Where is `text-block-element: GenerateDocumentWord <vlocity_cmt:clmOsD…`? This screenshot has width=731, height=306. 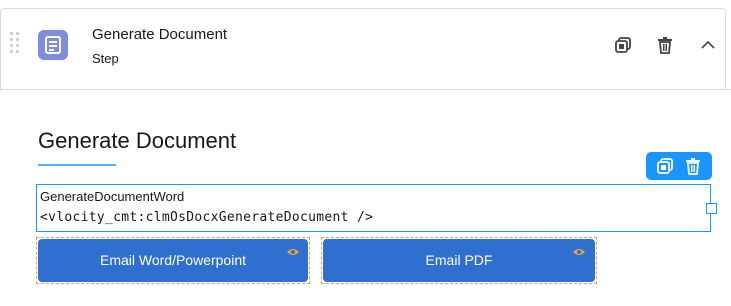 text-block-element: GenerateDocumentWord <vlocity_cmt:clmOsD… is located at coordinates (373, 208).